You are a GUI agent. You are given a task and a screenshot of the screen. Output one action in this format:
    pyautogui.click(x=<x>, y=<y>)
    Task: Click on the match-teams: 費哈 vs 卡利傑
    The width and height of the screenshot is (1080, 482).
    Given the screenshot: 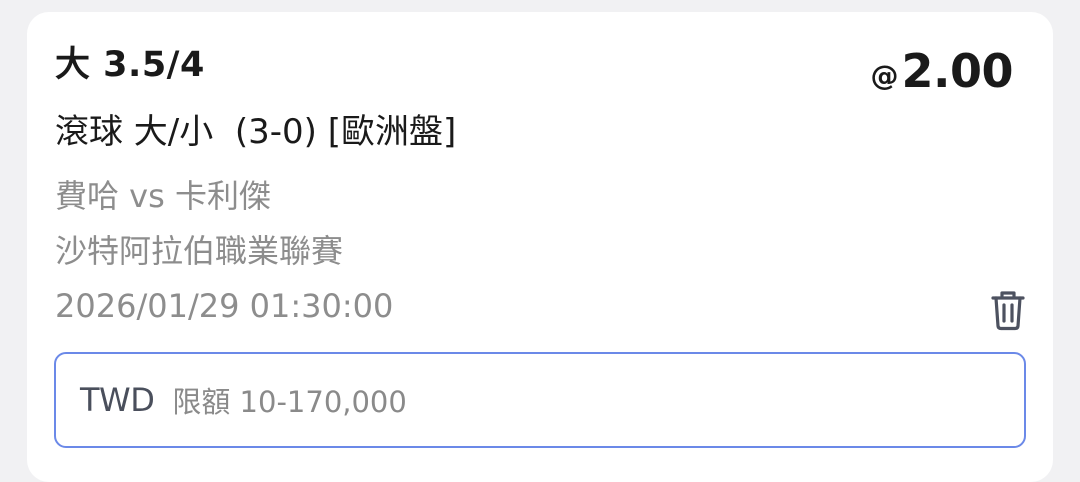 What is the action you would take?
    pyautogui.click(x=163, y=196)
    